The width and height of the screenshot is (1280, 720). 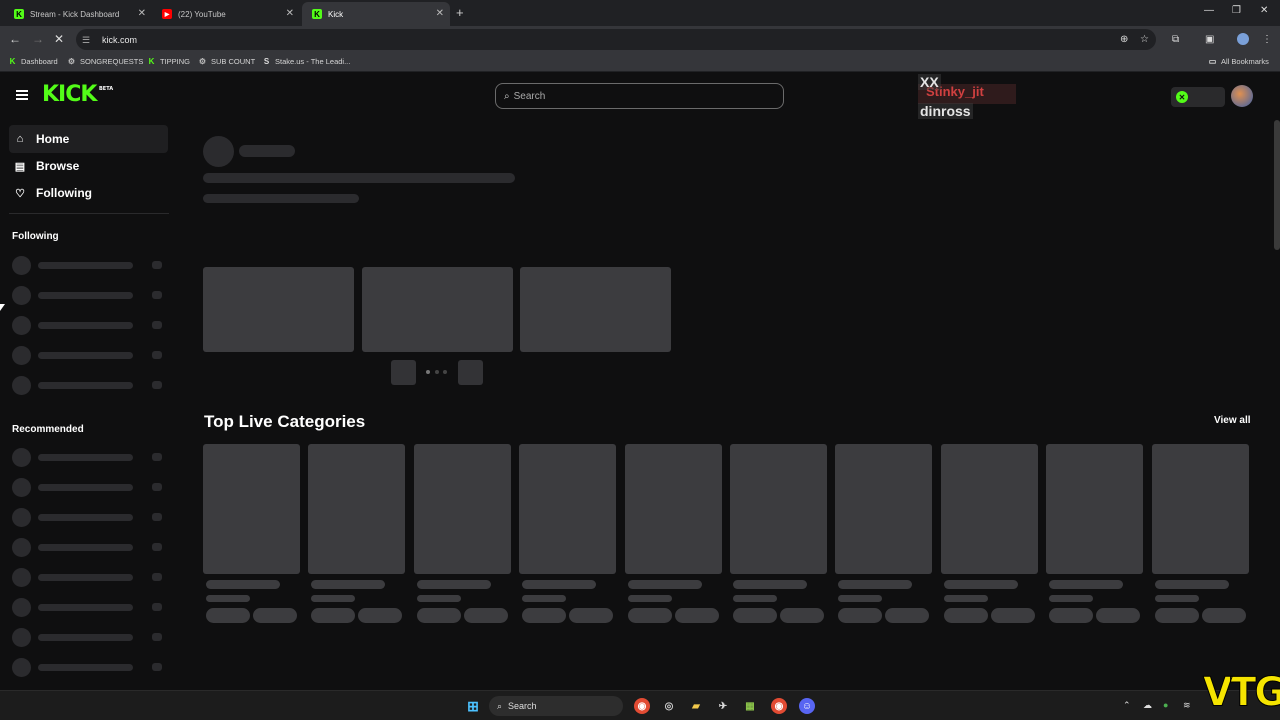 What do you see at coordinates (87, 40) in the screenshot?
I see `site-info-icon: ☰` at bounding box center [87, 40].